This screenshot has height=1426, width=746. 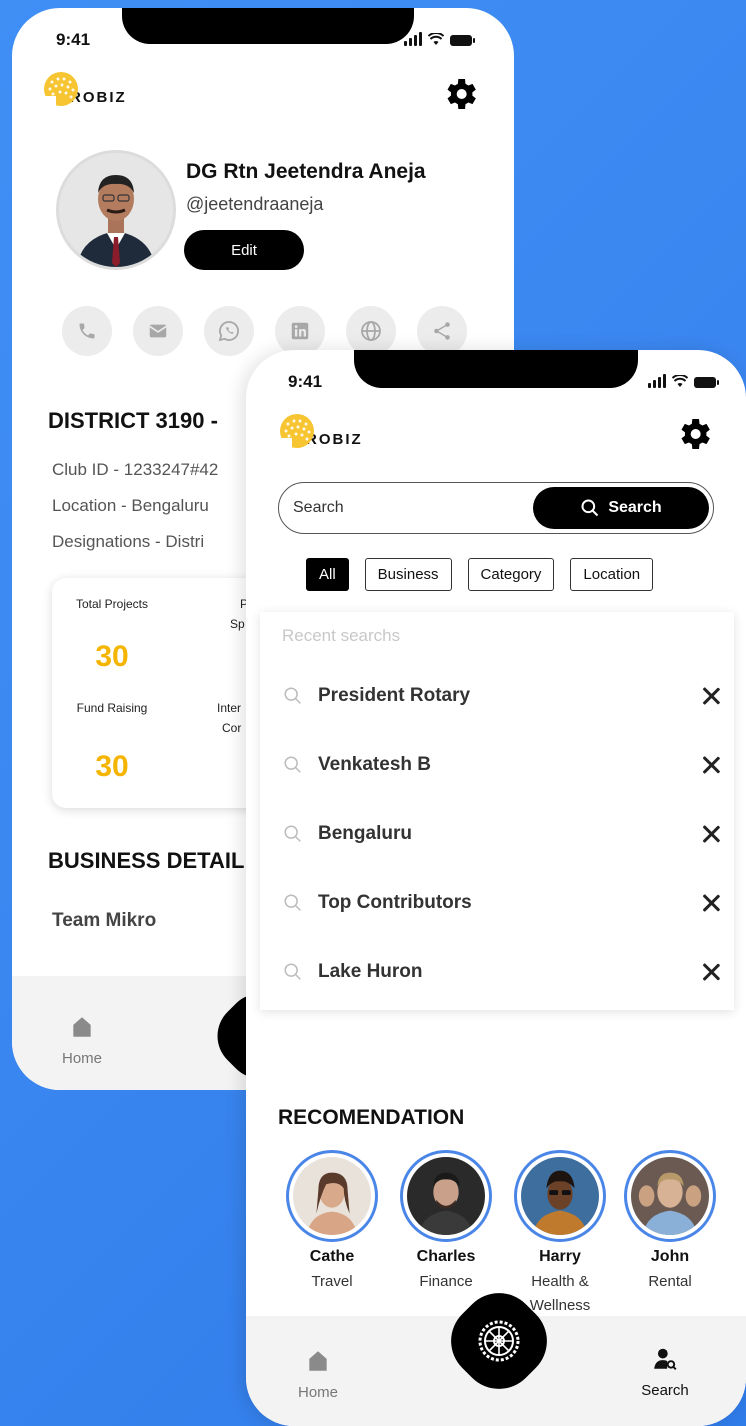 I want to click on profile-avatar, so click(x=116, y=210).